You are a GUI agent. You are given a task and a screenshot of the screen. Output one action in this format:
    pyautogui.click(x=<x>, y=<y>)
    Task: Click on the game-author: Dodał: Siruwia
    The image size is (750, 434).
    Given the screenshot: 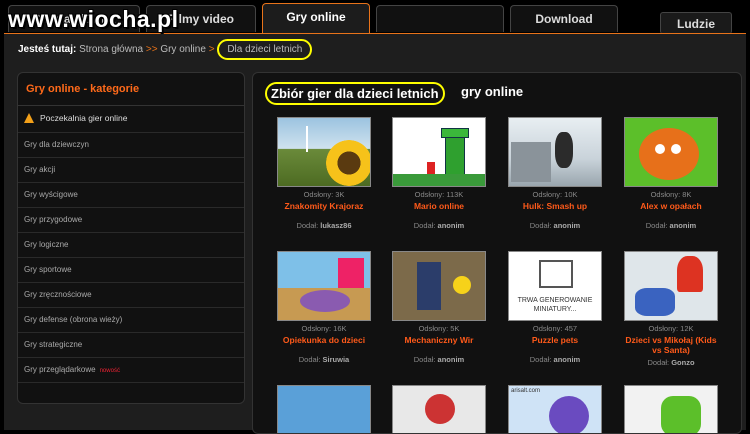 What is the action you would take?
    pyautogui.click(x=324, y=359)
    